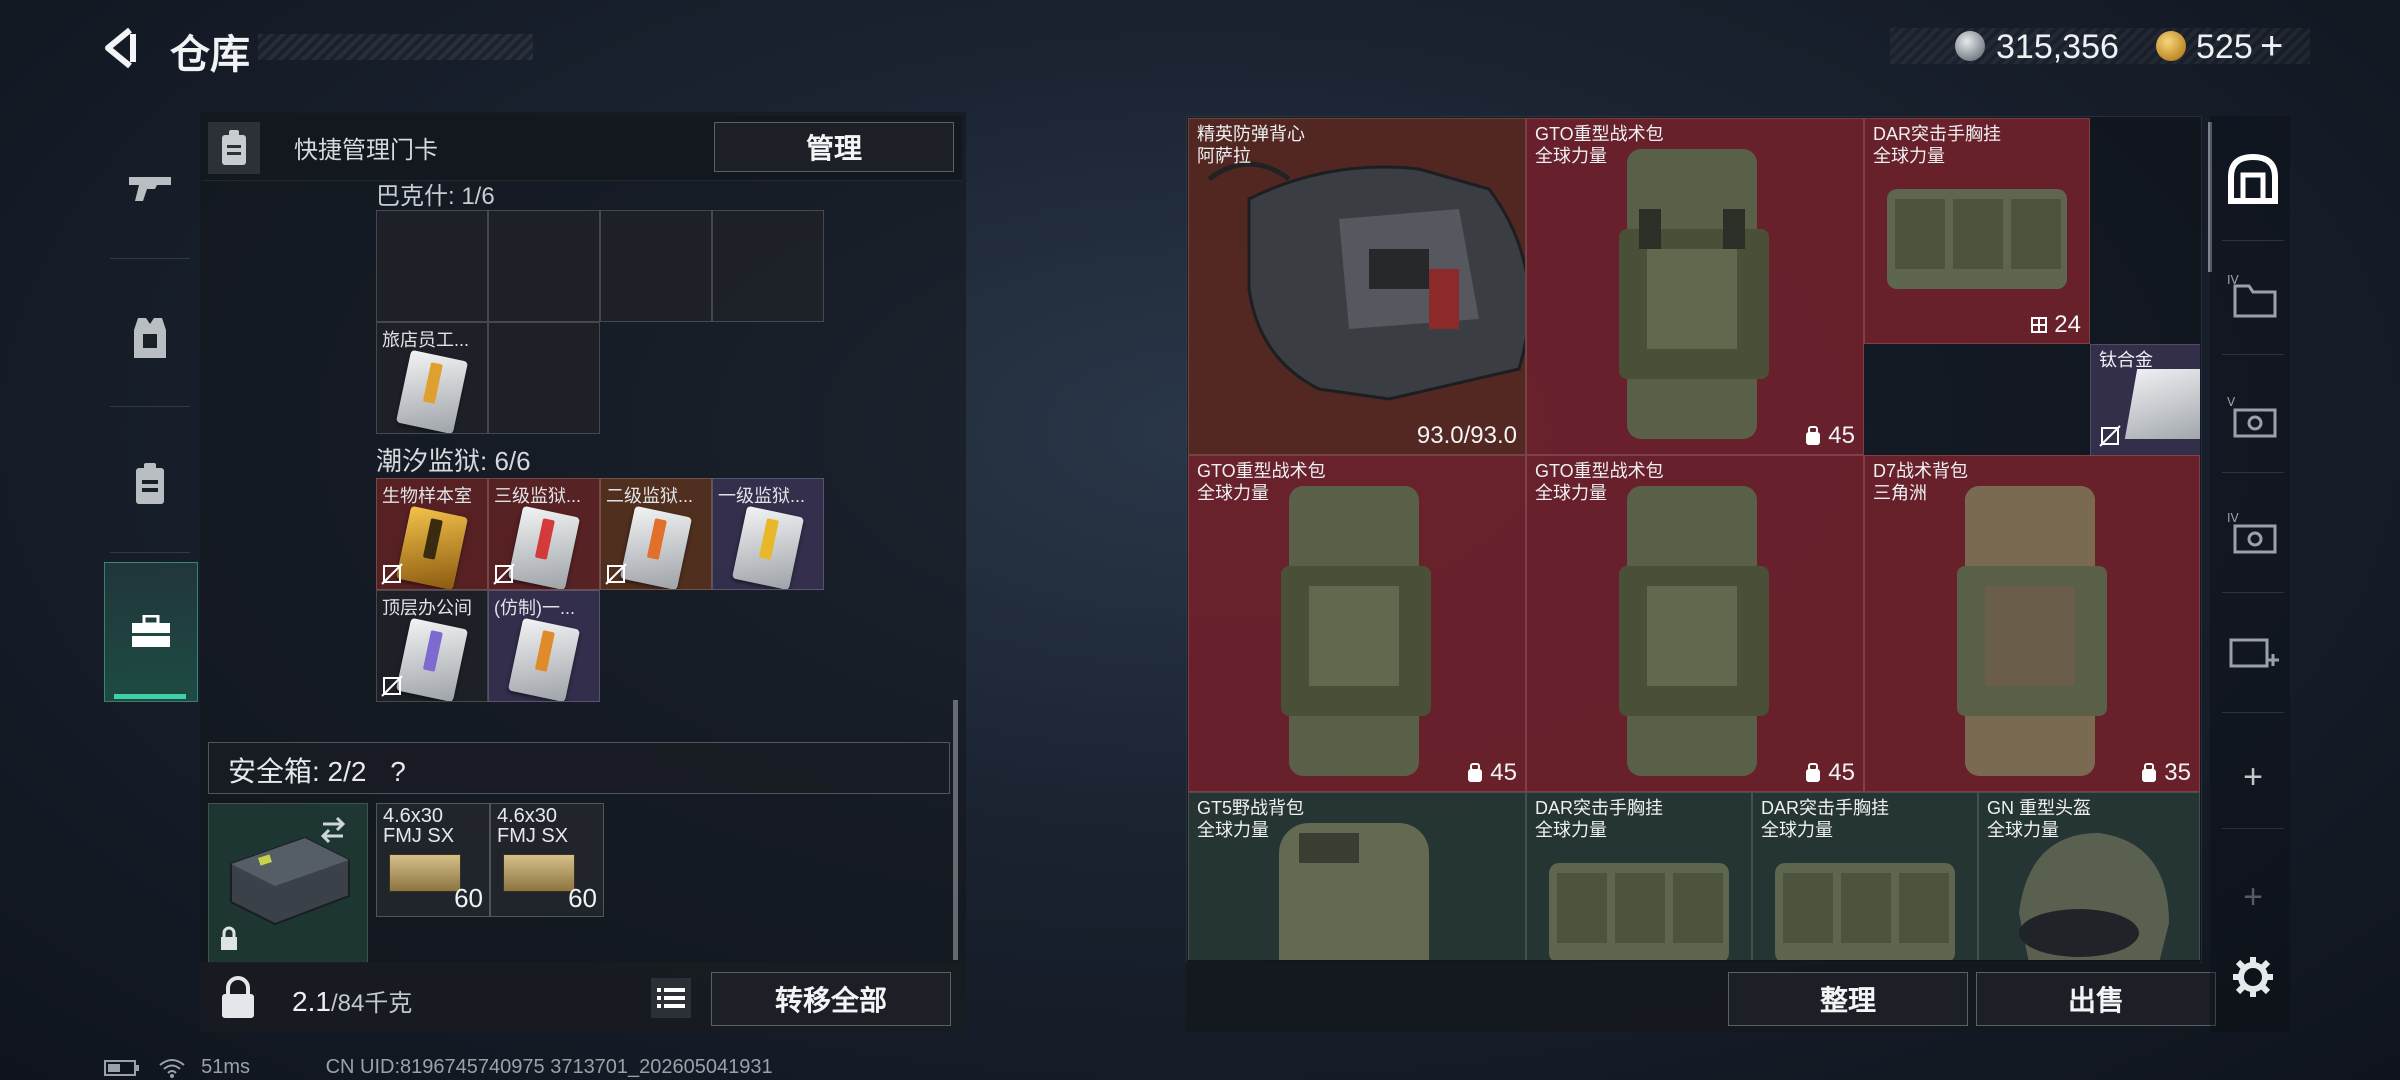 This screenshot has width=2400, height=1080. Describe the element at coordinates (151, 632) in the screenshot. I see `tab-briefcase` at that location.